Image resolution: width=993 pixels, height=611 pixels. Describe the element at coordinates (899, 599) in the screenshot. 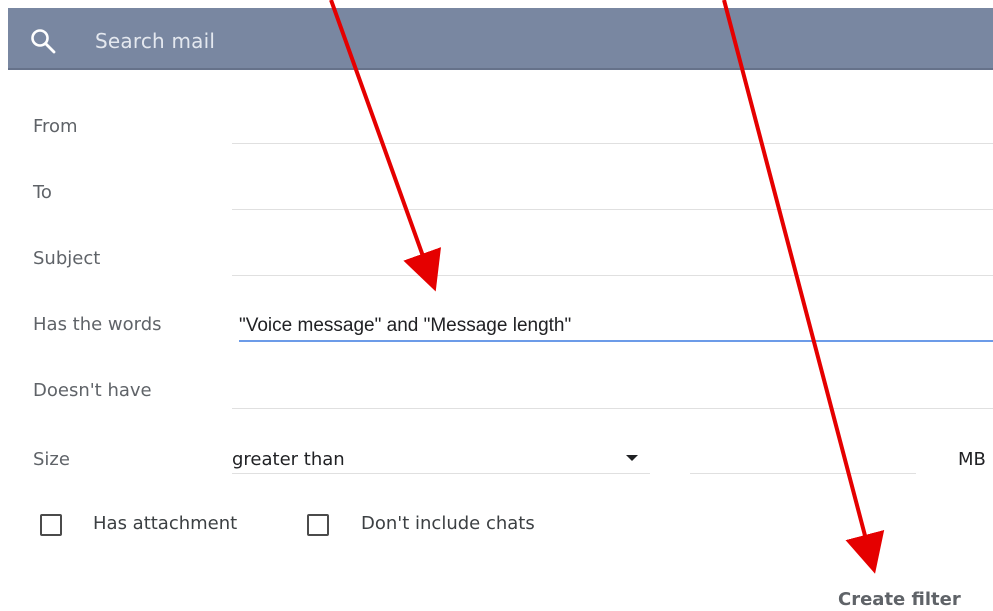

I see `create-filter-button: Create filter` at that location.